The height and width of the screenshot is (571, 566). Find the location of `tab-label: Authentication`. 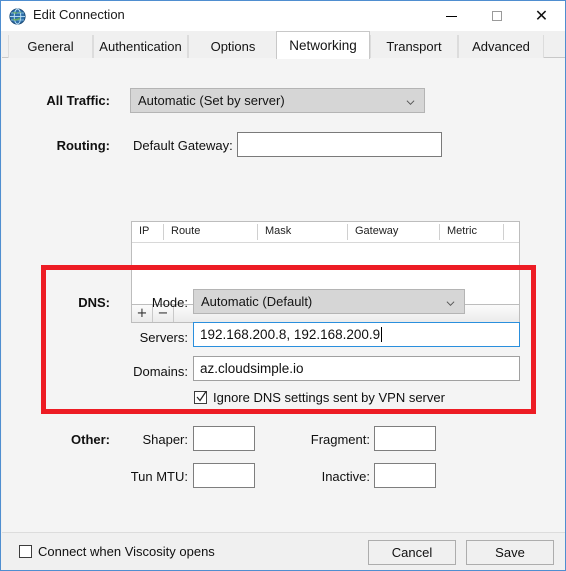

tab-label: Authentication is located at coordinates (140, 46).